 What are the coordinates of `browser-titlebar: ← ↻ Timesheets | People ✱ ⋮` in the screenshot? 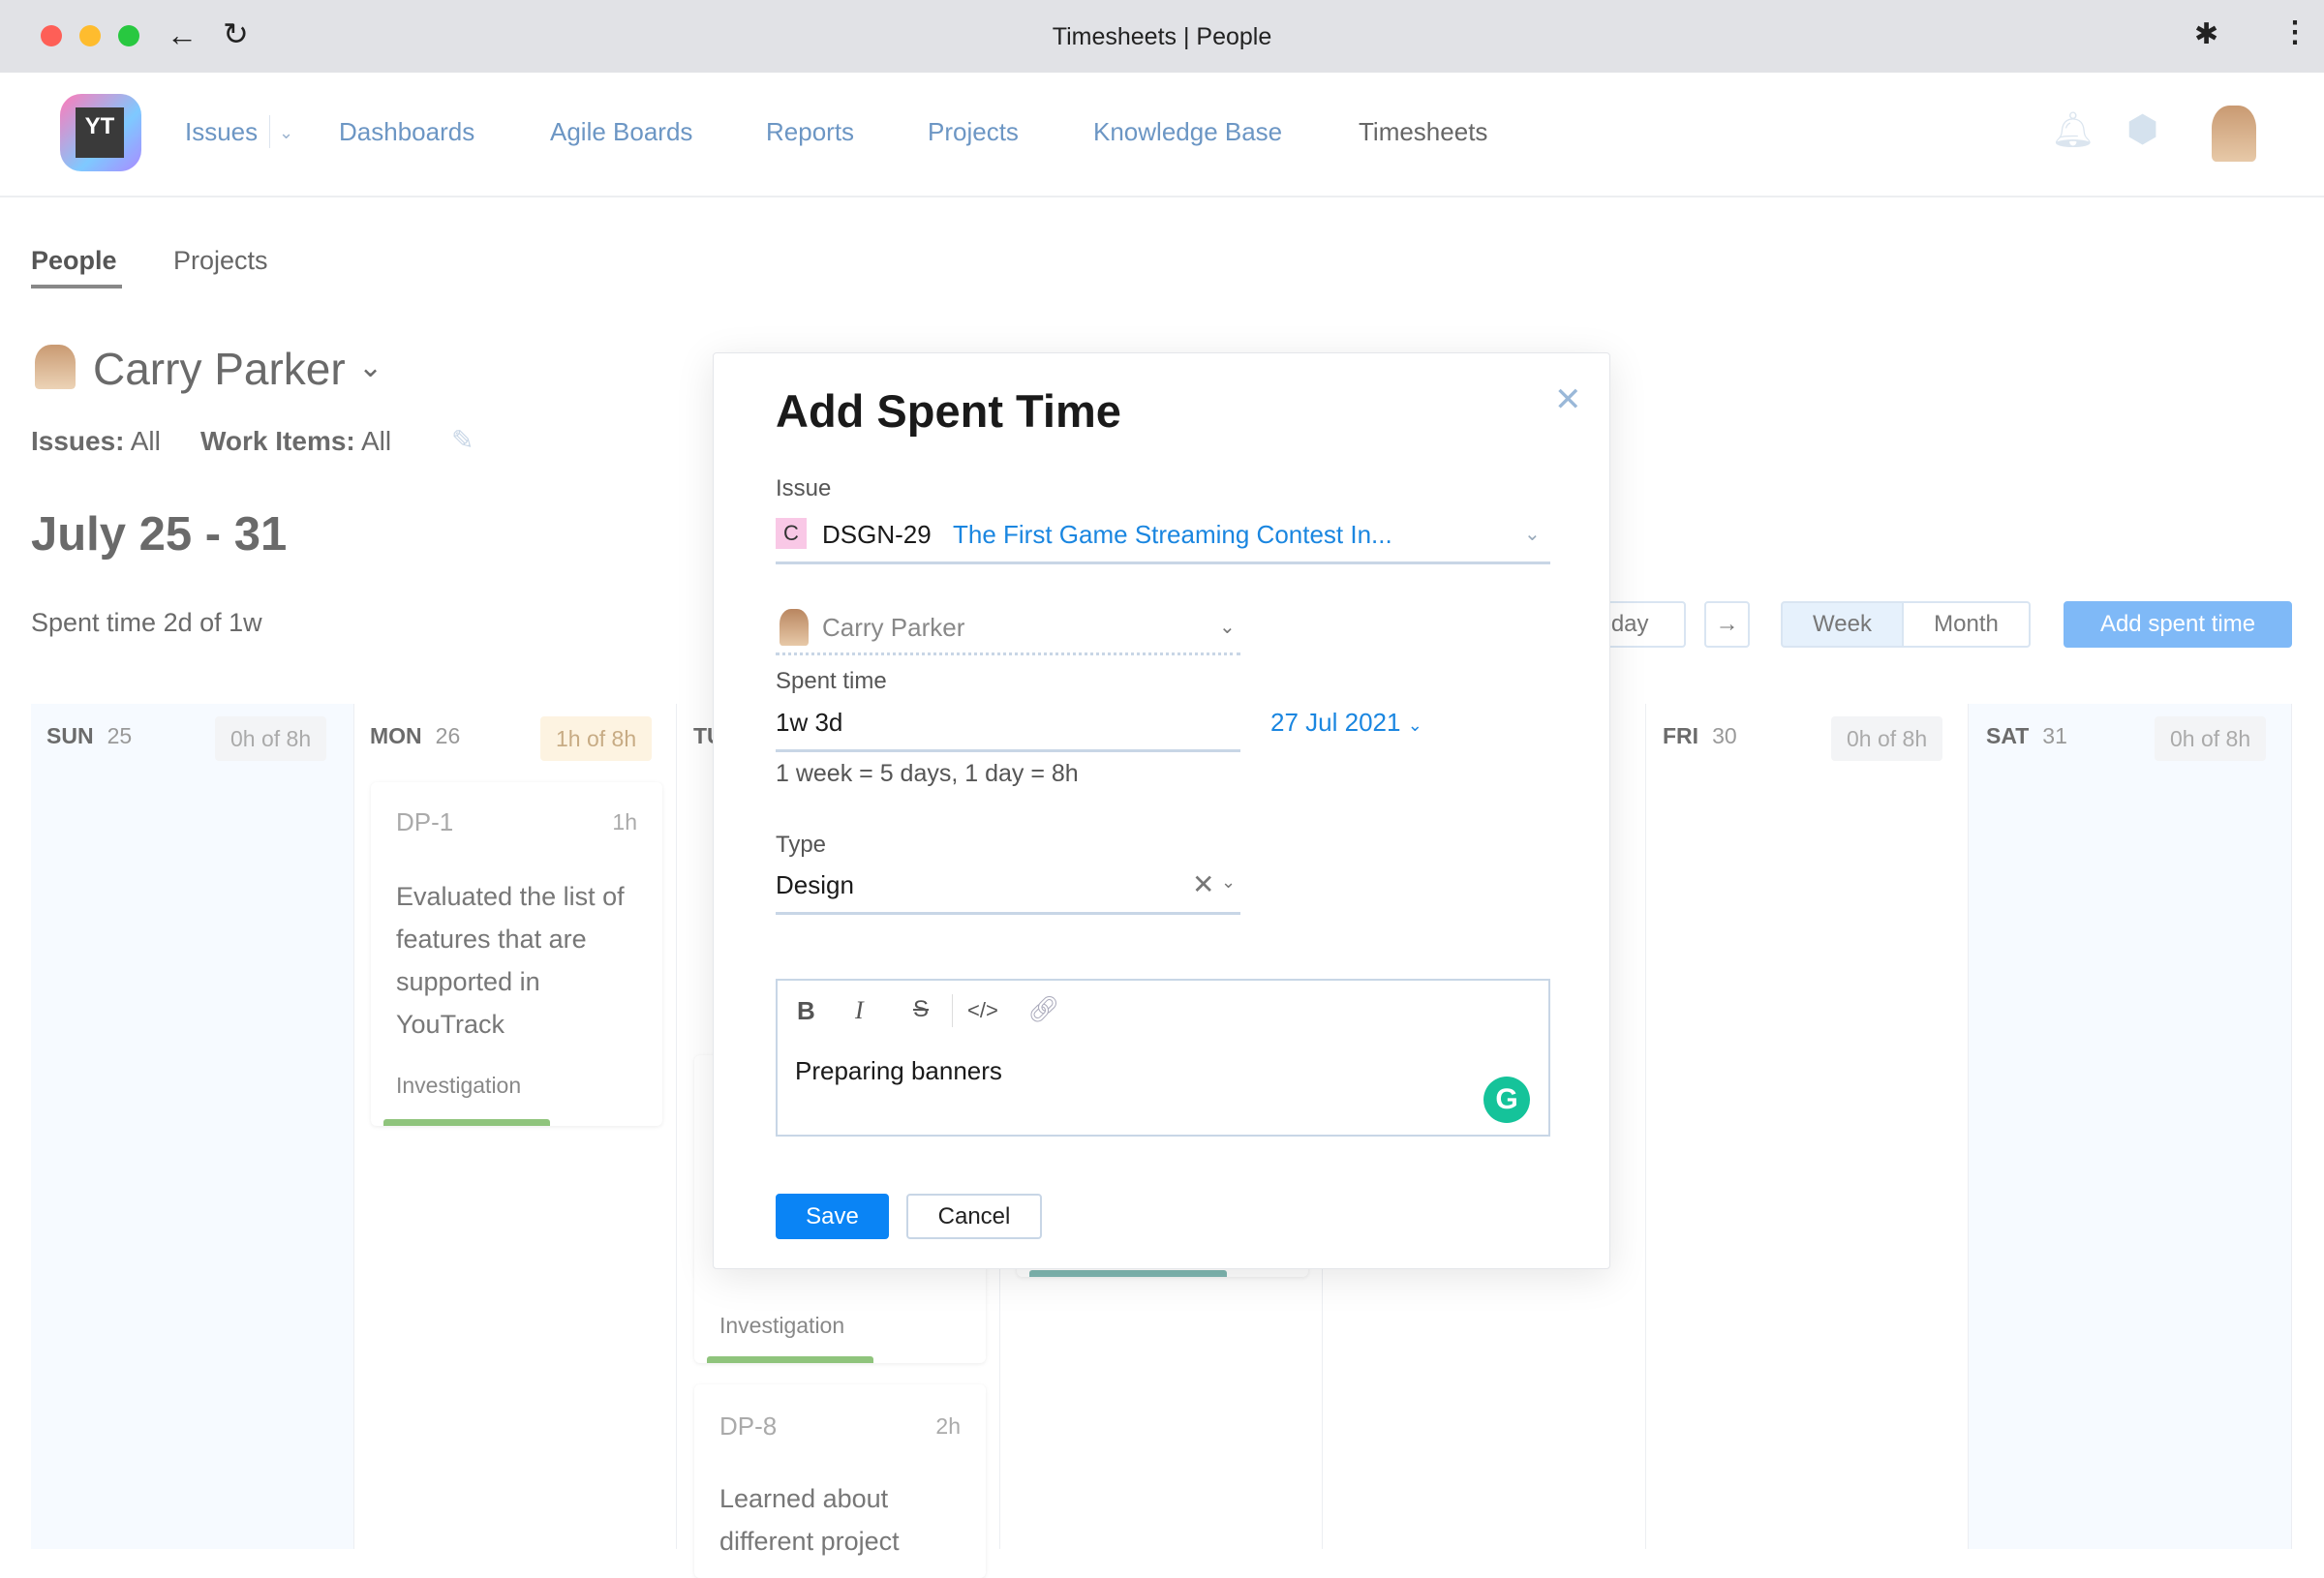 It's located at (1162, 36).